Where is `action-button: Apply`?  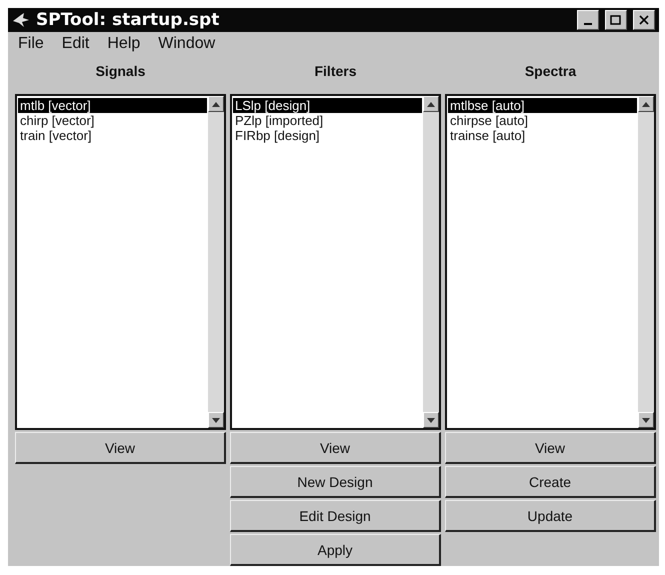 action-button: Apply is located at coordinates (335, 550).